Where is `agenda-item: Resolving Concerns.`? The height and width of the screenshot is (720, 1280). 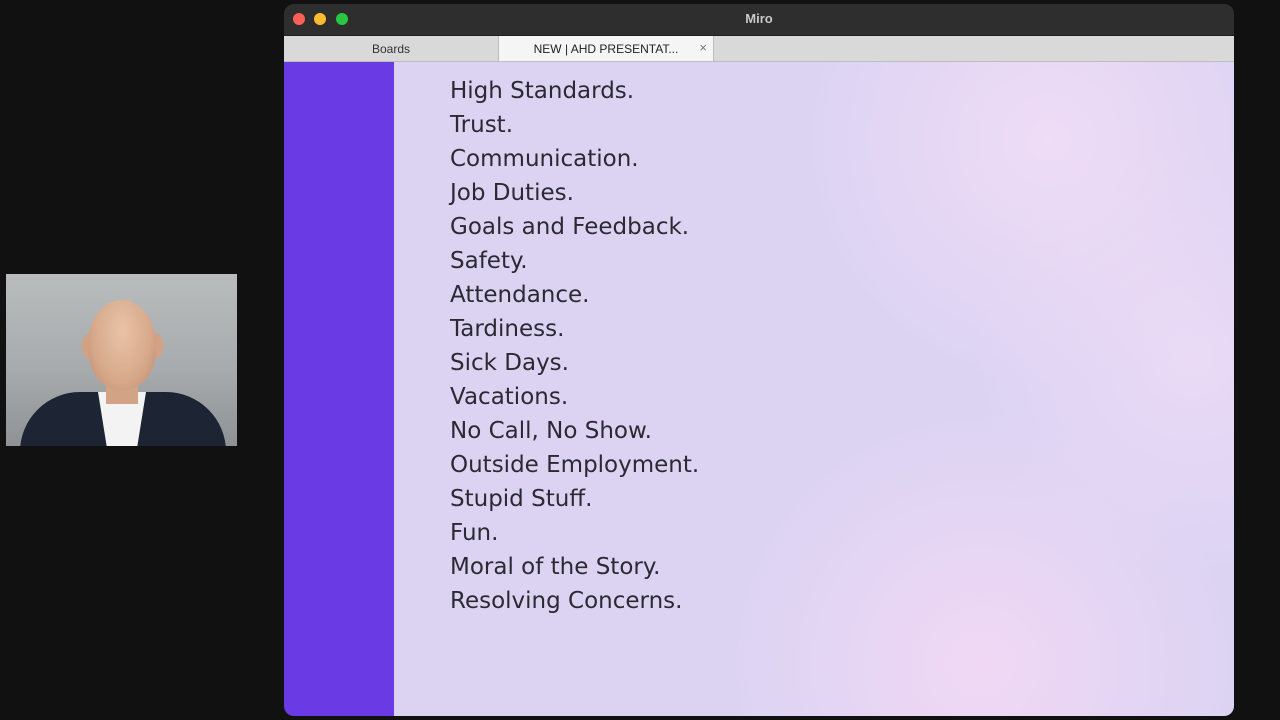 agenda-item: Resolving Concerns. is located at coordinates (566, 601).